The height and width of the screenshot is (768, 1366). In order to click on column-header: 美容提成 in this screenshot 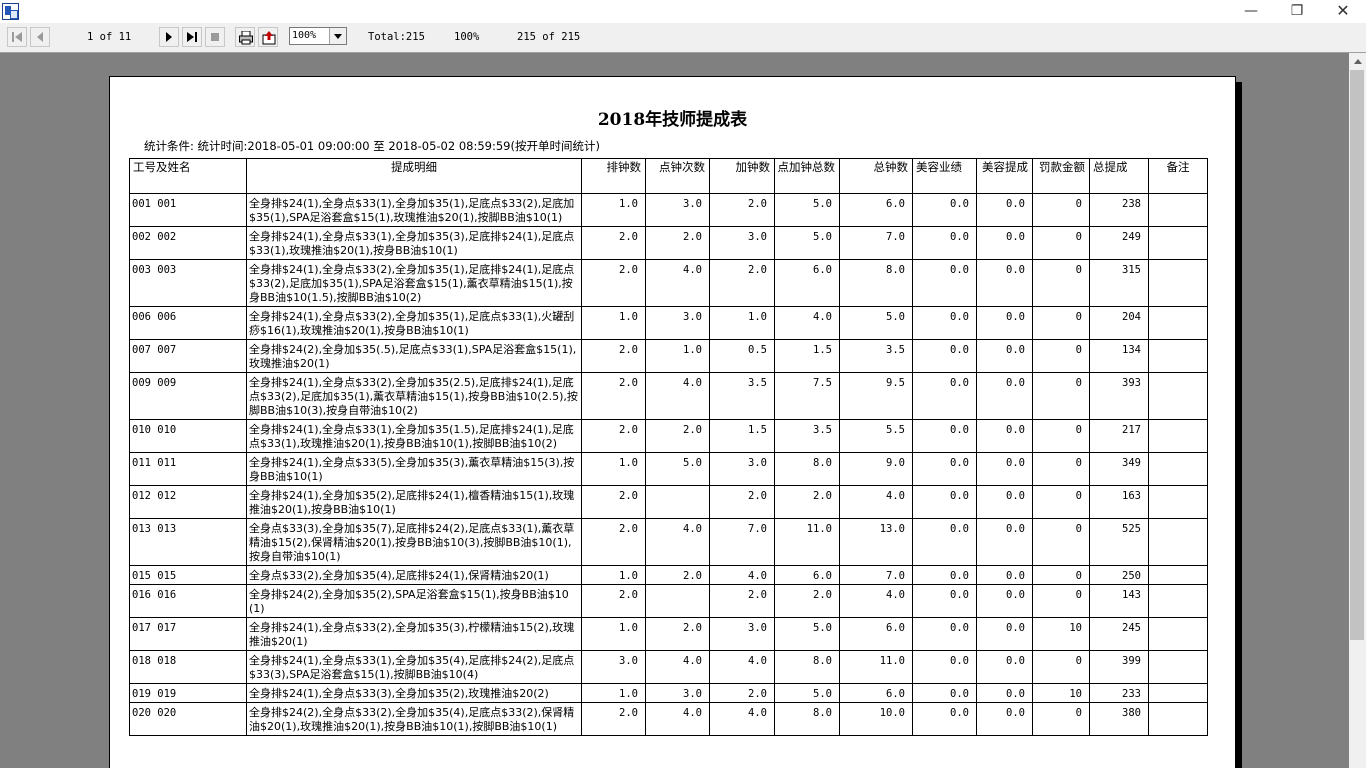, I will do `click(1004, 176)`.